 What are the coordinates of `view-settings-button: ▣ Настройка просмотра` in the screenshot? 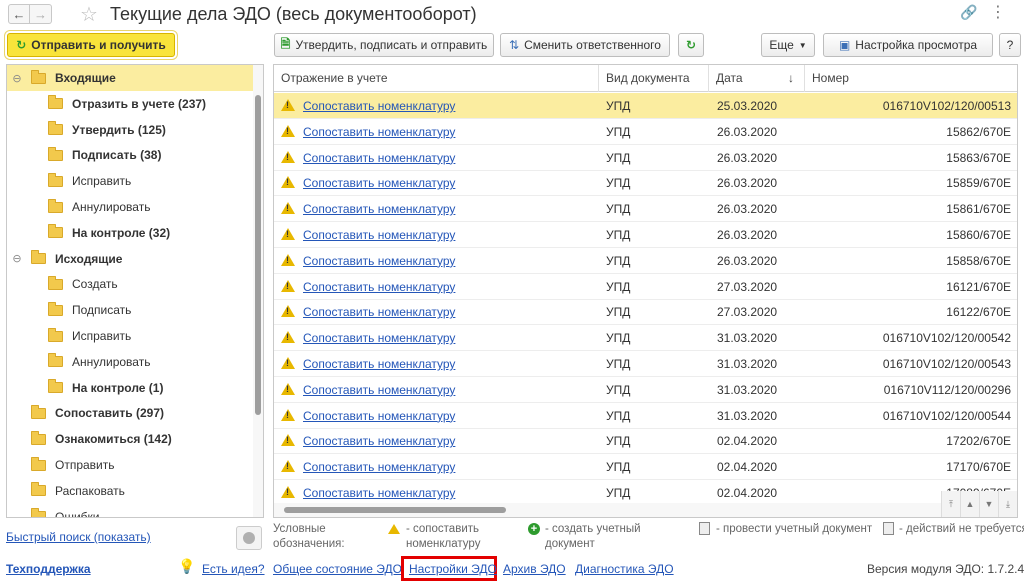 It's located at (908, 45).